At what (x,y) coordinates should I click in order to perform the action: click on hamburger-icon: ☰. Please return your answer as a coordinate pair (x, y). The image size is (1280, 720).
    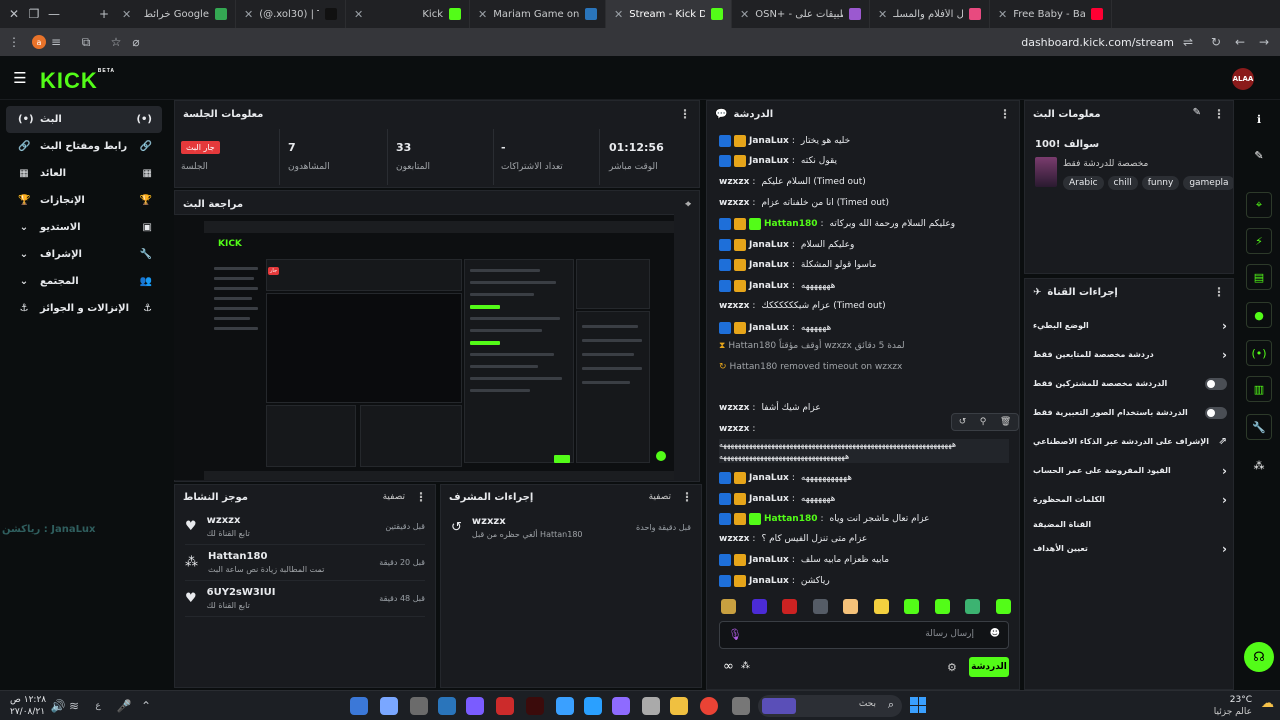
    Looking at the image, I should click on (20, 78).